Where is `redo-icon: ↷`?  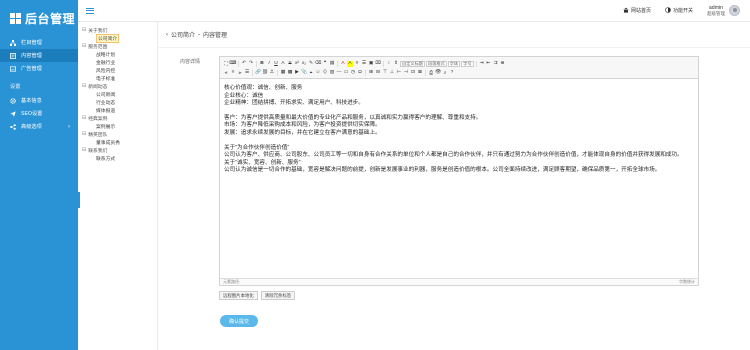 redo-icon: ↷ is located at coordinates (251, 64).